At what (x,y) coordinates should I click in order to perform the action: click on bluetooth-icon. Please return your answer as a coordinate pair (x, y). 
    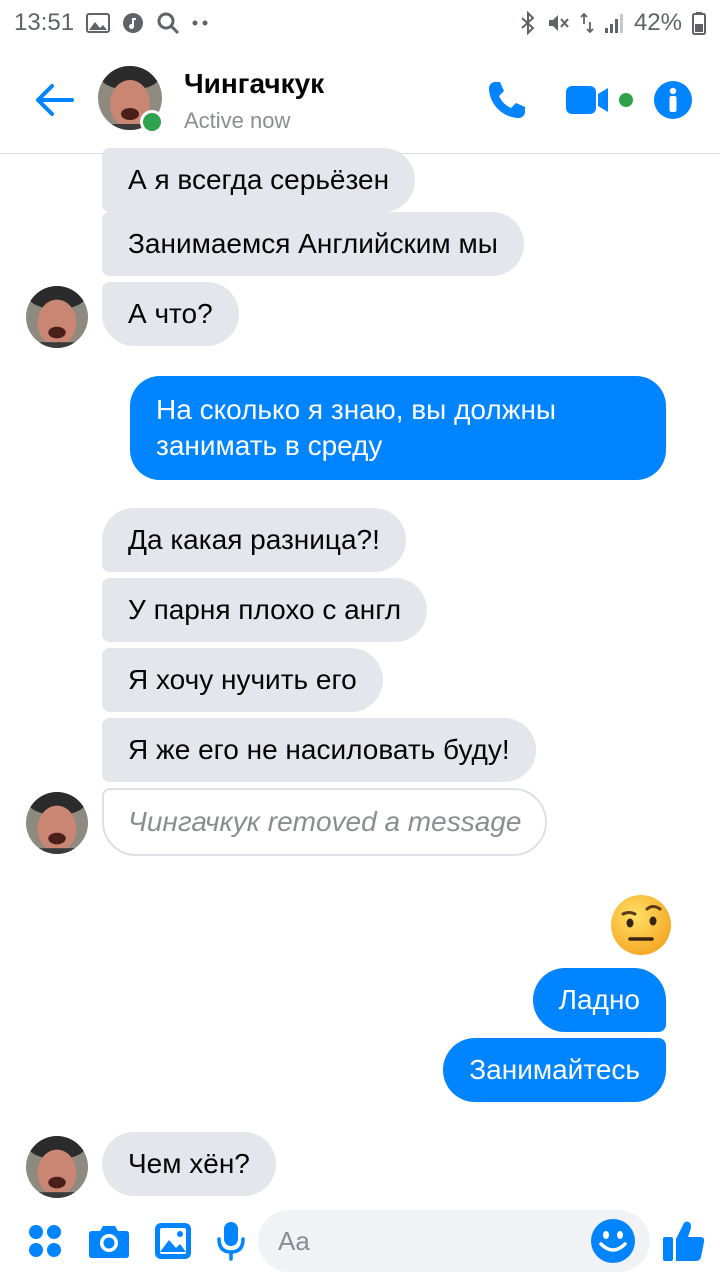
    Looking at the image, I should click on (528, 23).